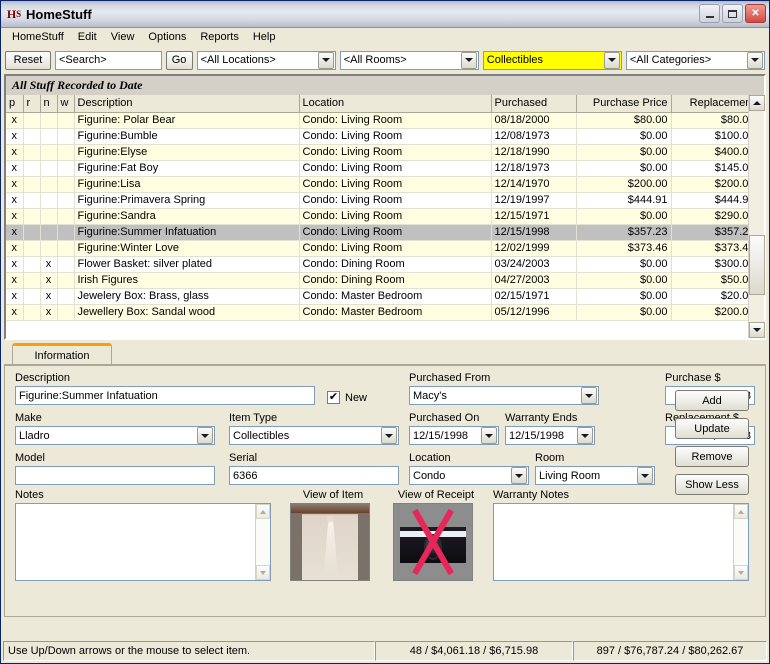 This screenshot has height=664, width=770. Describe the element at coordinates (32, 104) in the screenshot. I see `col-header-r: r` at that location.